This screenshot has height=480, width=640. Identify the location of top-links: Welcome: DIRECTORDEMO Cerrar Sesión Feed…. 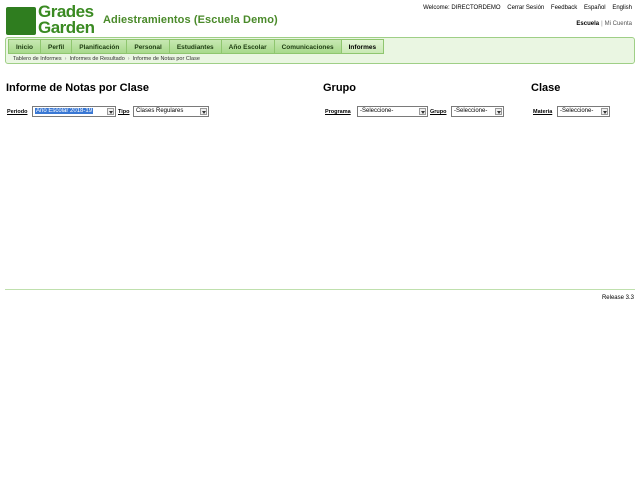
(525, 8).